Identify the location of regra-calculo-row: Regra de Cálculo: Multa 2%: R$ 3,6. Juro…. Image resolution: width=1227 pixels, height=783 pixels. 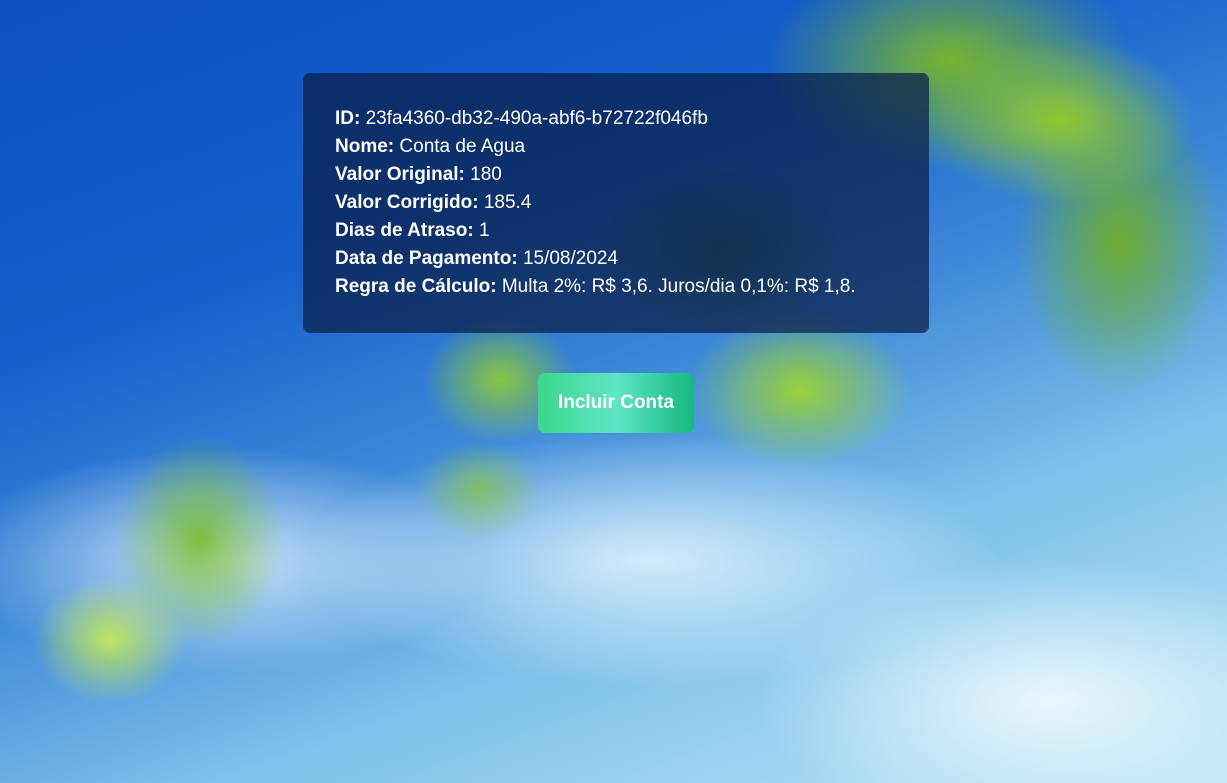
(616, 287).